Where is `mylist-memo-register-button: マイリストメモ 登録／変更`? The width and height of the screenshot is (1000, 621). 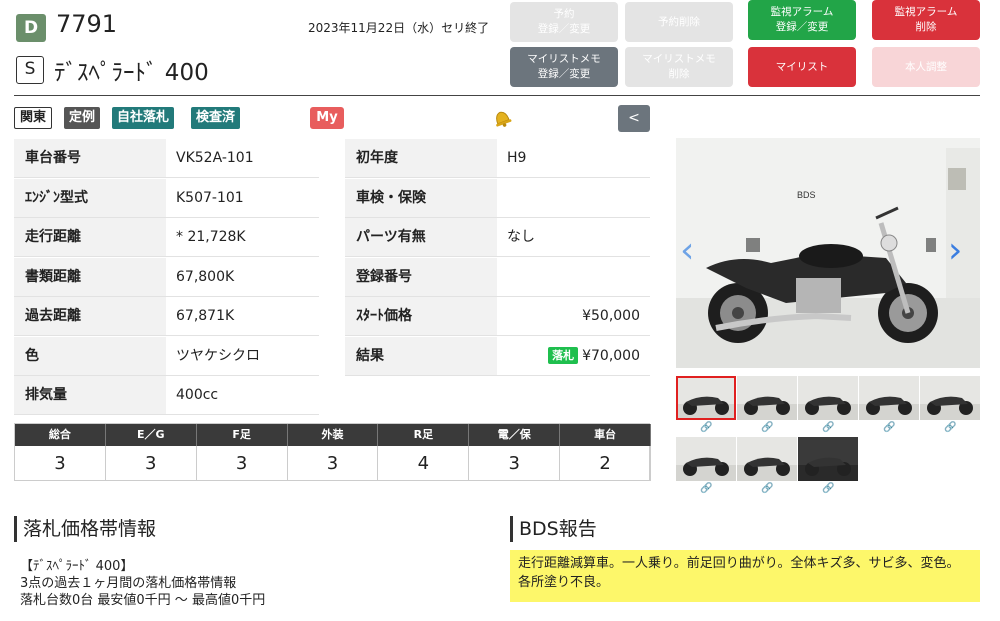
mylist-memo-register-button: マイリストメモ 登録／変更 is located at coordinates (564, 67).